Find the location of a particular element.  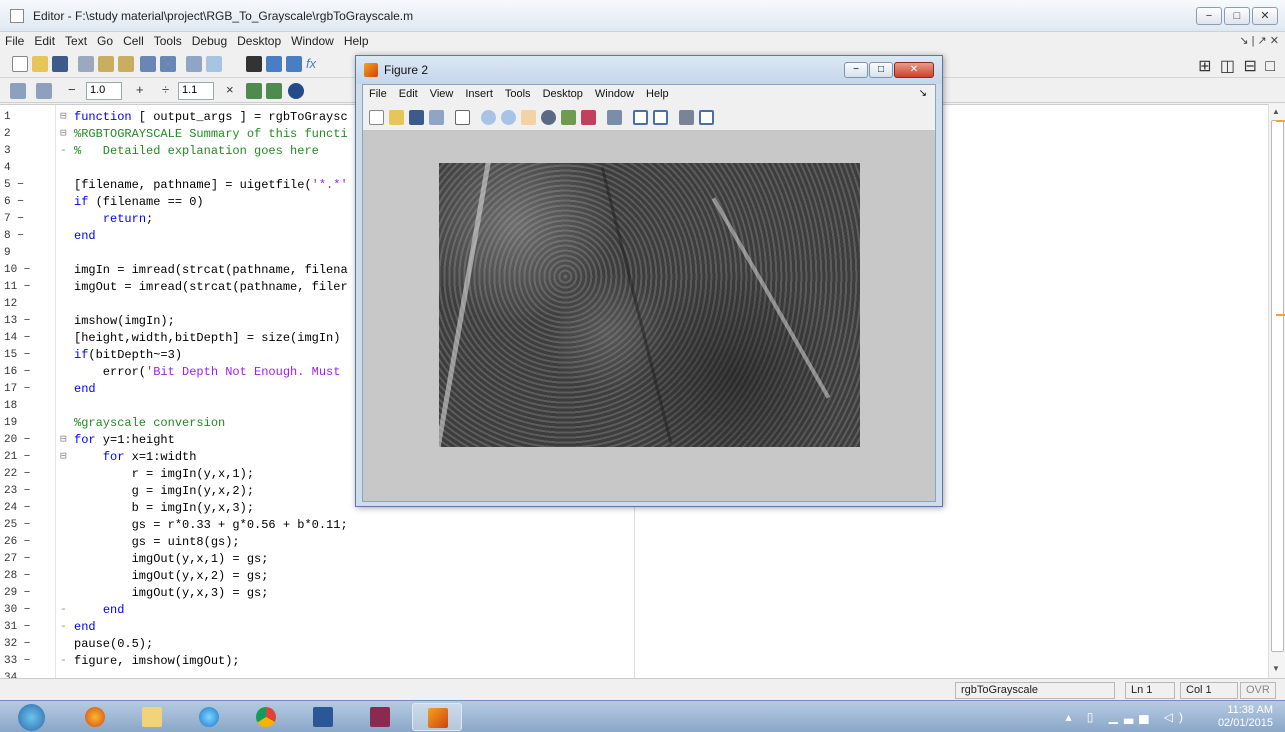

menu-file: File is located at coordinates (14, 41).